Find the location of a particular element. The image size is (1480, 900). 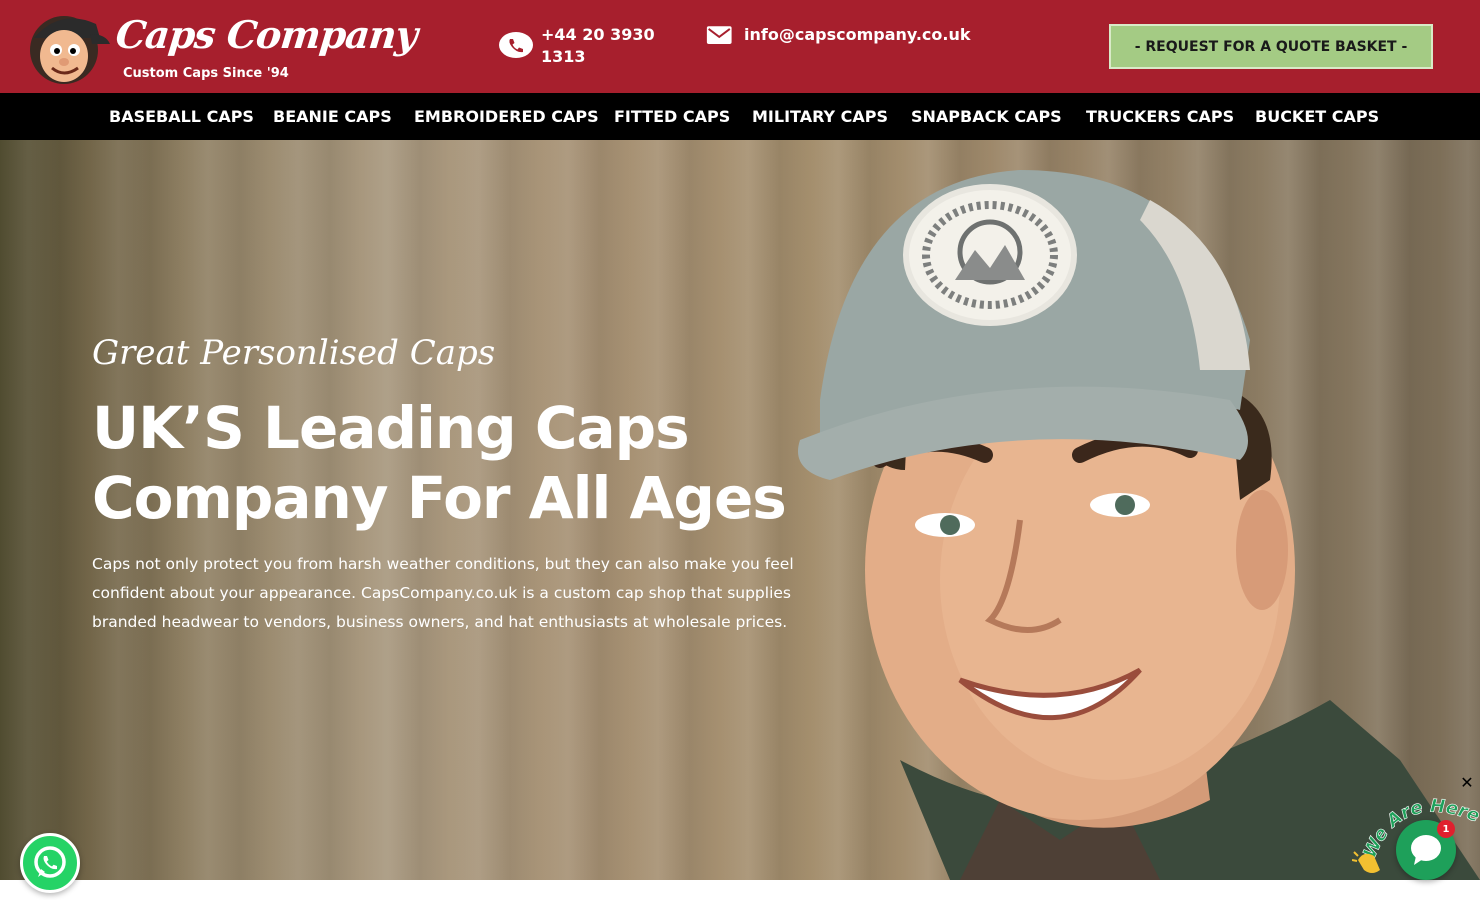

nav-item-truckers-caps: TRUCKERS CAPS is located at coordinates (1160, 116).